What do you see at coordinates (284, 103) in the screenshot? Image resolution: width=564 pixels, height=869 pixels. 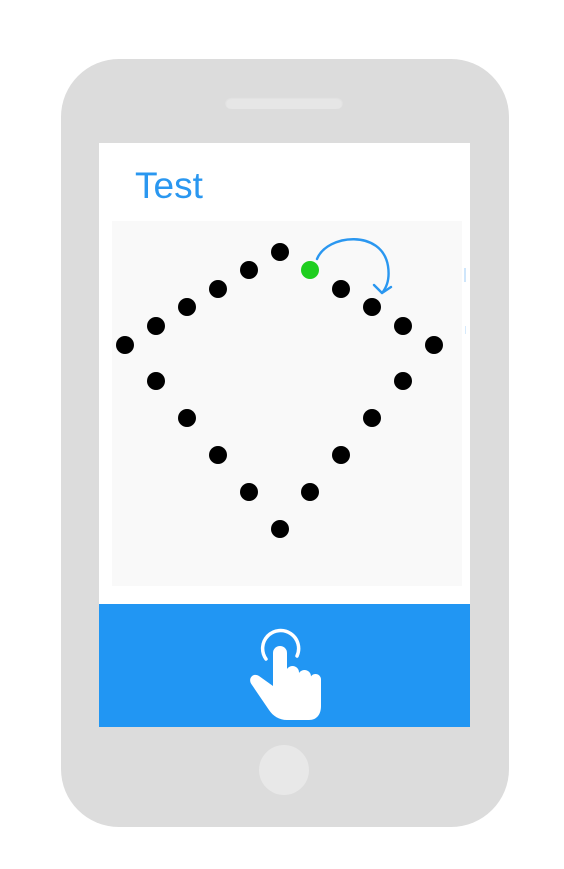 I see `phone-speaker` at bounding box center [284, 103].